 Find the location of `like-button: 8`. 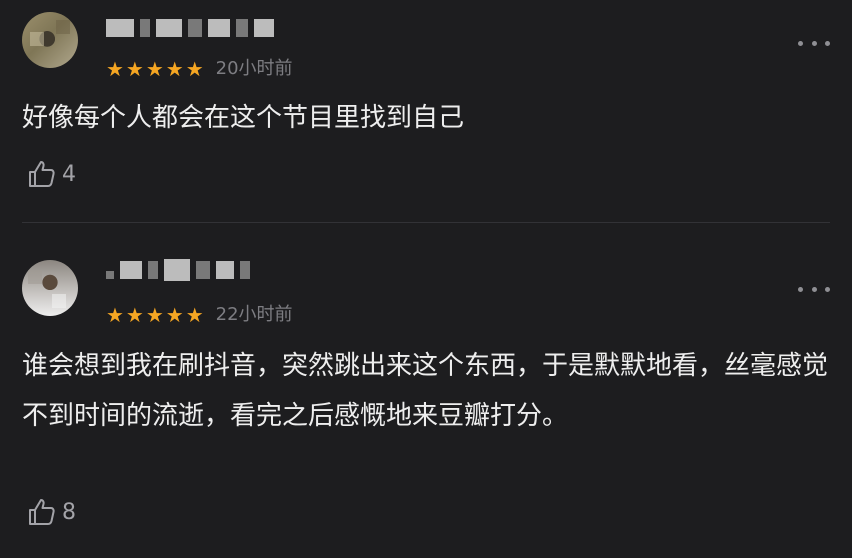

like-button: 8 is located at coordinates (51, 512).